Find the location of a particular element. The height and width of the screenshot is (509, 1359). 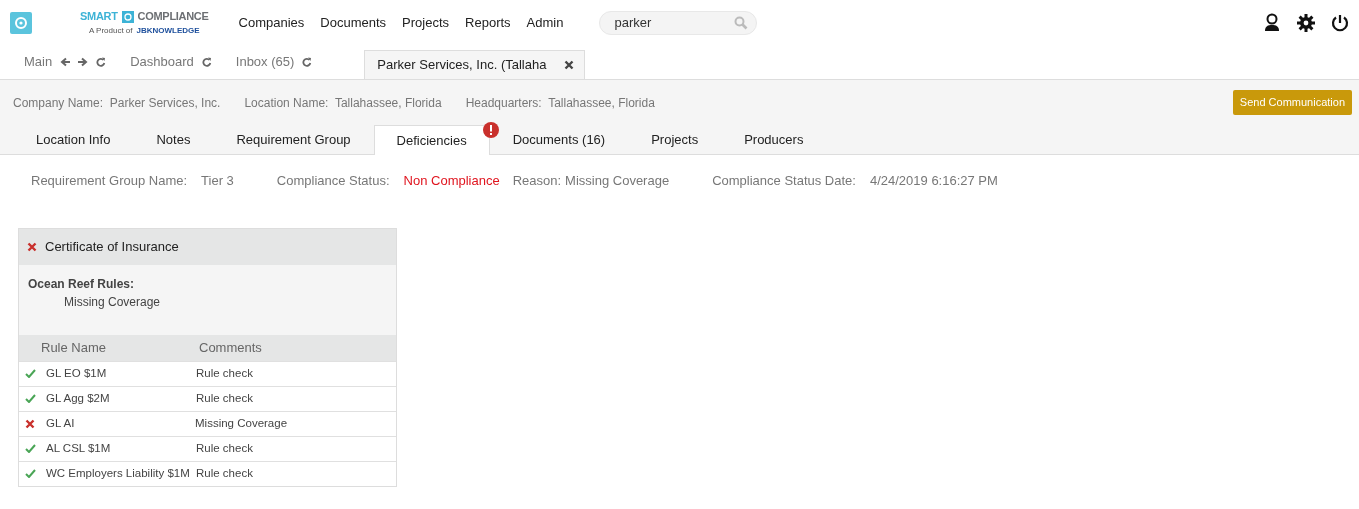

column-header: Comments is located at coordinates (230, 347).